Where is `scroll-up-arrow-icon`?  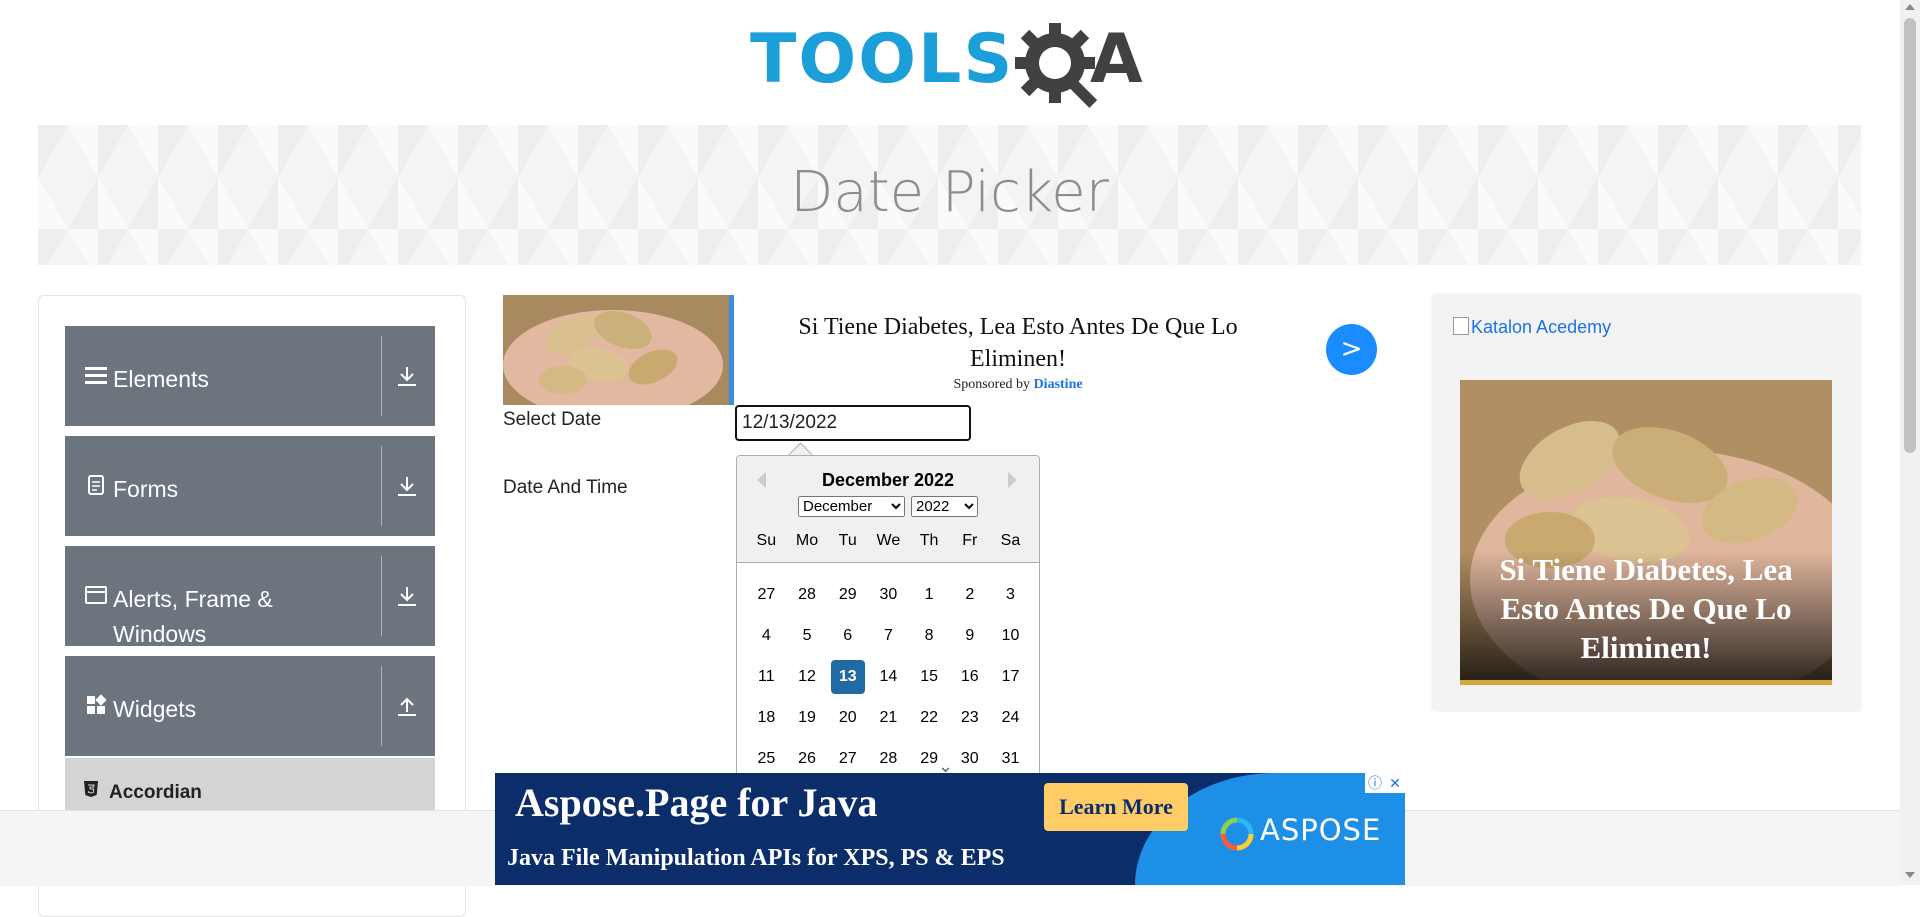 scroll-up-arrow-icon is located at coordinates (1910, 7).